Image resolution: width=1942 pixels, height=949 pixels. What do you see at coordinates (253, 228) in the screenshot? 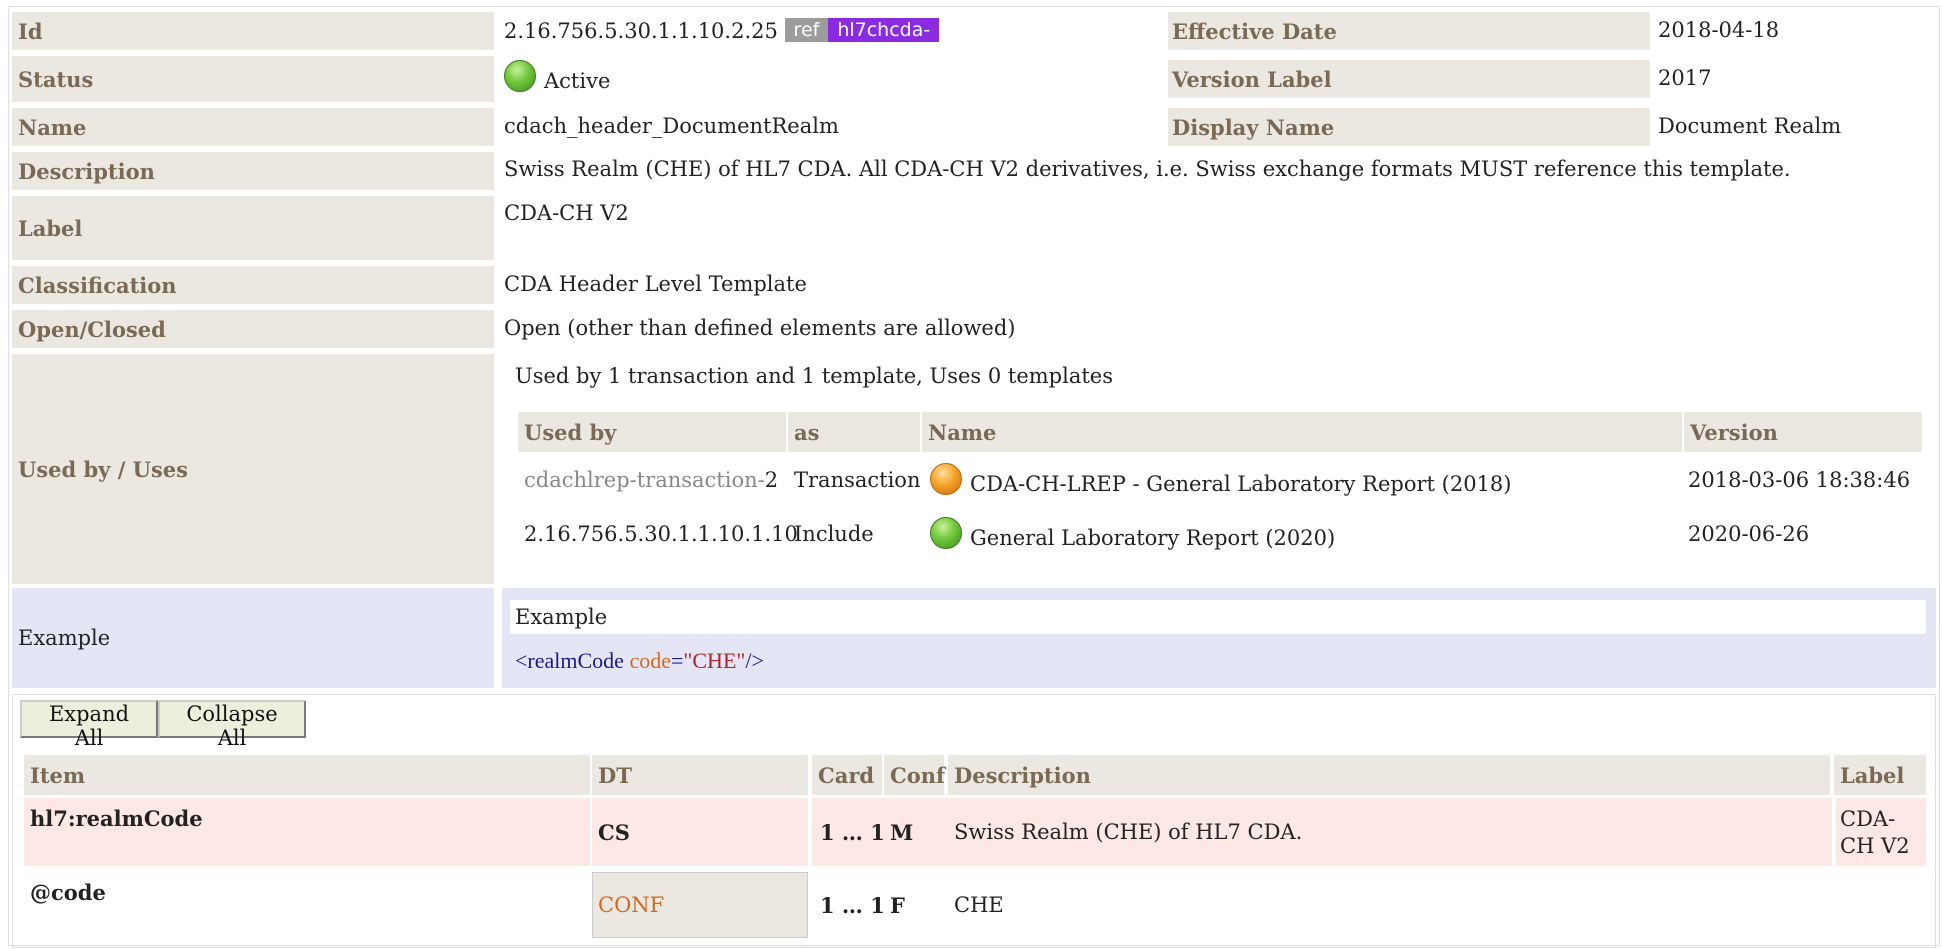
I see `label-label: Label` at bounding box center [253, 228].